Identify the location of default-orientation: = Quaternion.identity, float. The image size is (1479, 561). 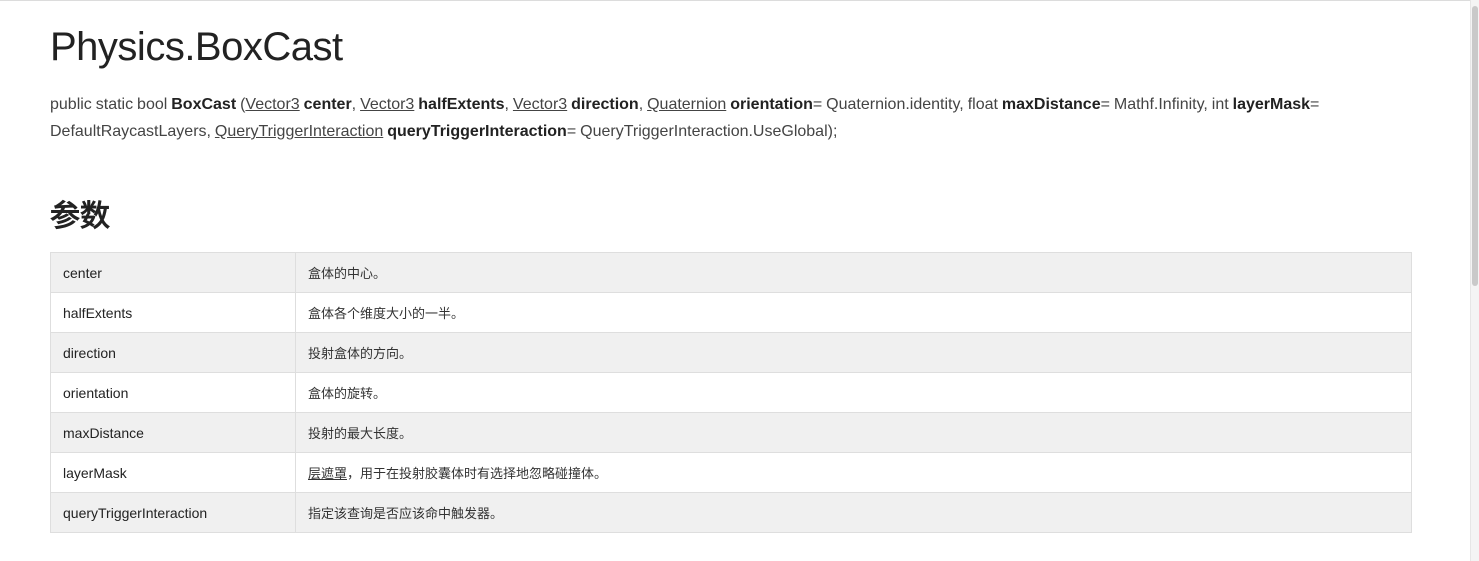
(907, 104).